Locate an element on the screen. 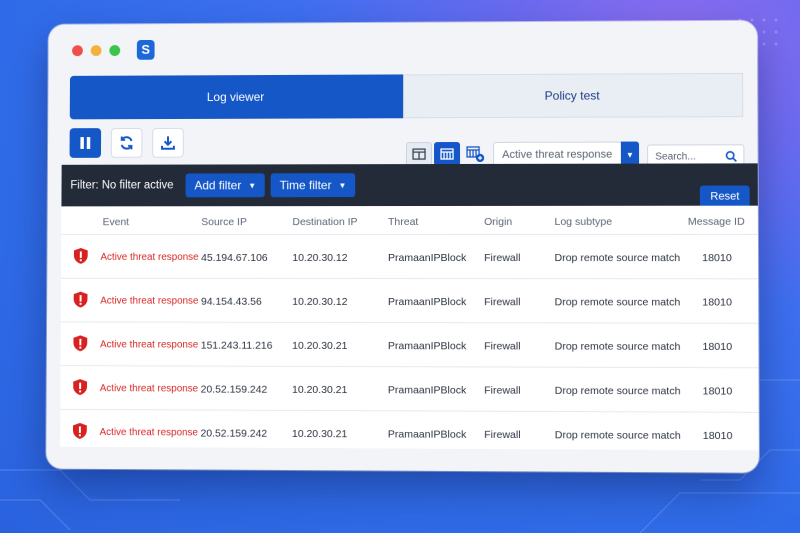  refresh-button is located at coordinates (126, 143).